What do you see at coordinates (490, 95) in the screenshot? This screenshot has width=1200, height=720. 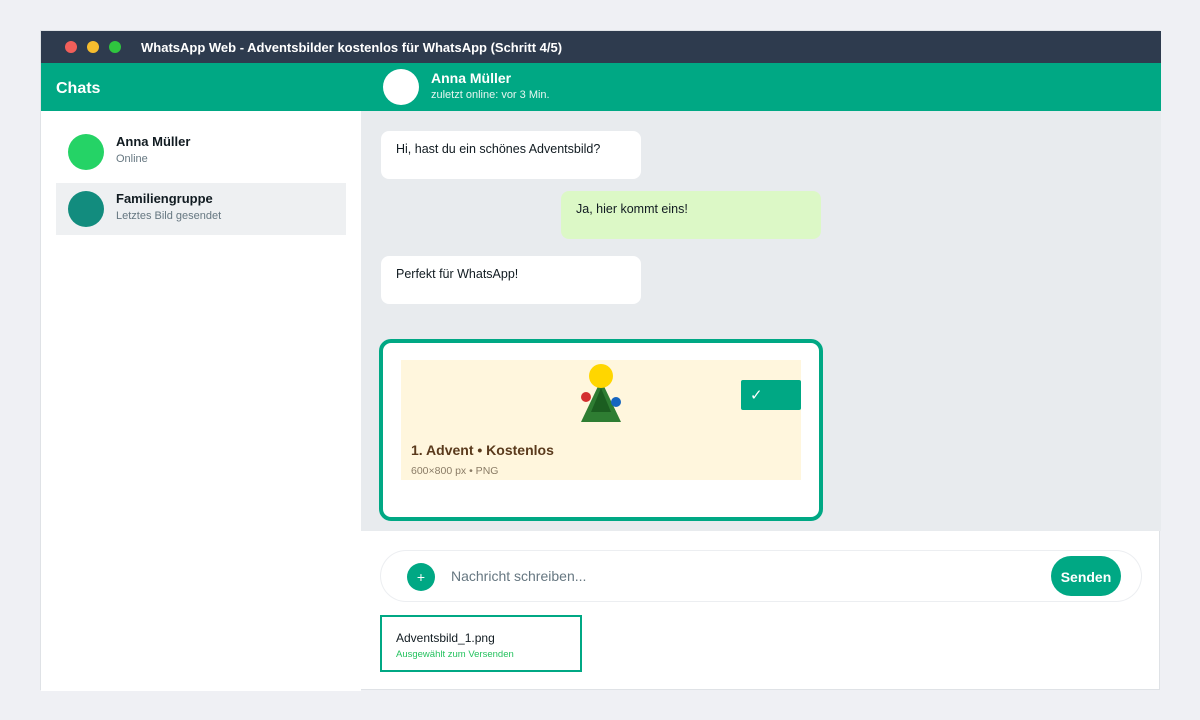 I see `contact-status: zuletzt online: vor 3 Min.` at bounding box center [490, 95].